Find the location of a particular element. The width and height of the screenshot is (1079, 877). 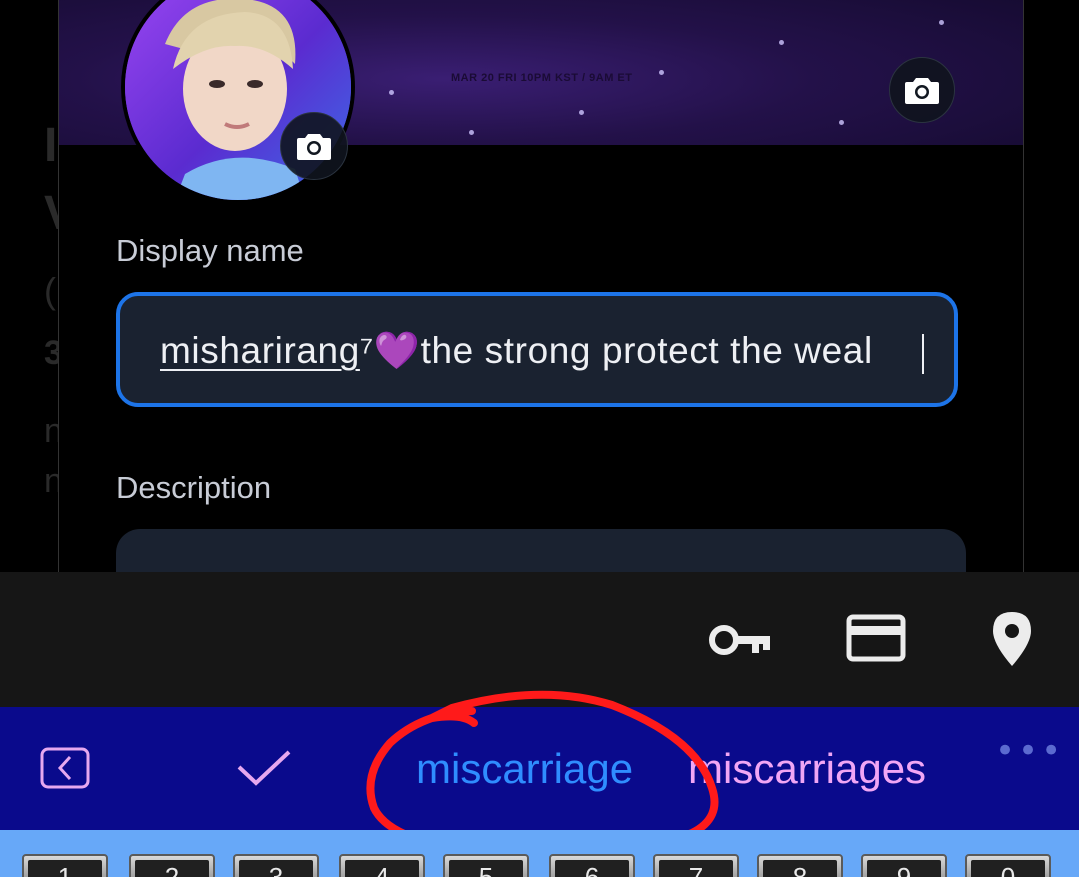

suggestion-primary: miscarriage is located at coordinates (524, 769).